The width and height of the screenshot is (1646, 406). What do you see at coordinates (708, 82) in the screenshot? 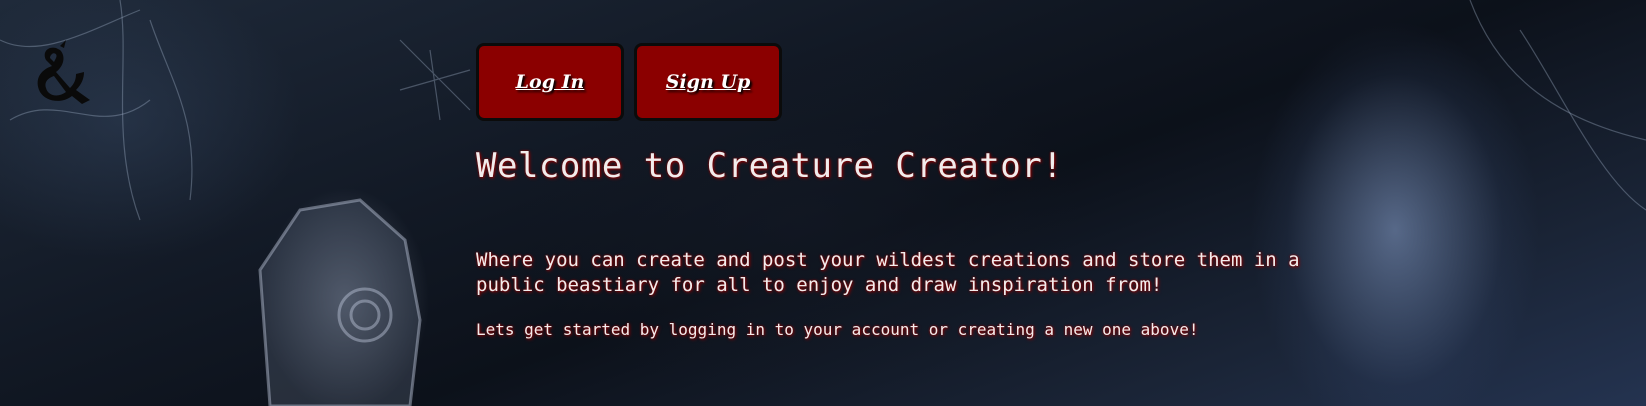
I see `signup-button: Sign Up` at bounding box center [708, 82].